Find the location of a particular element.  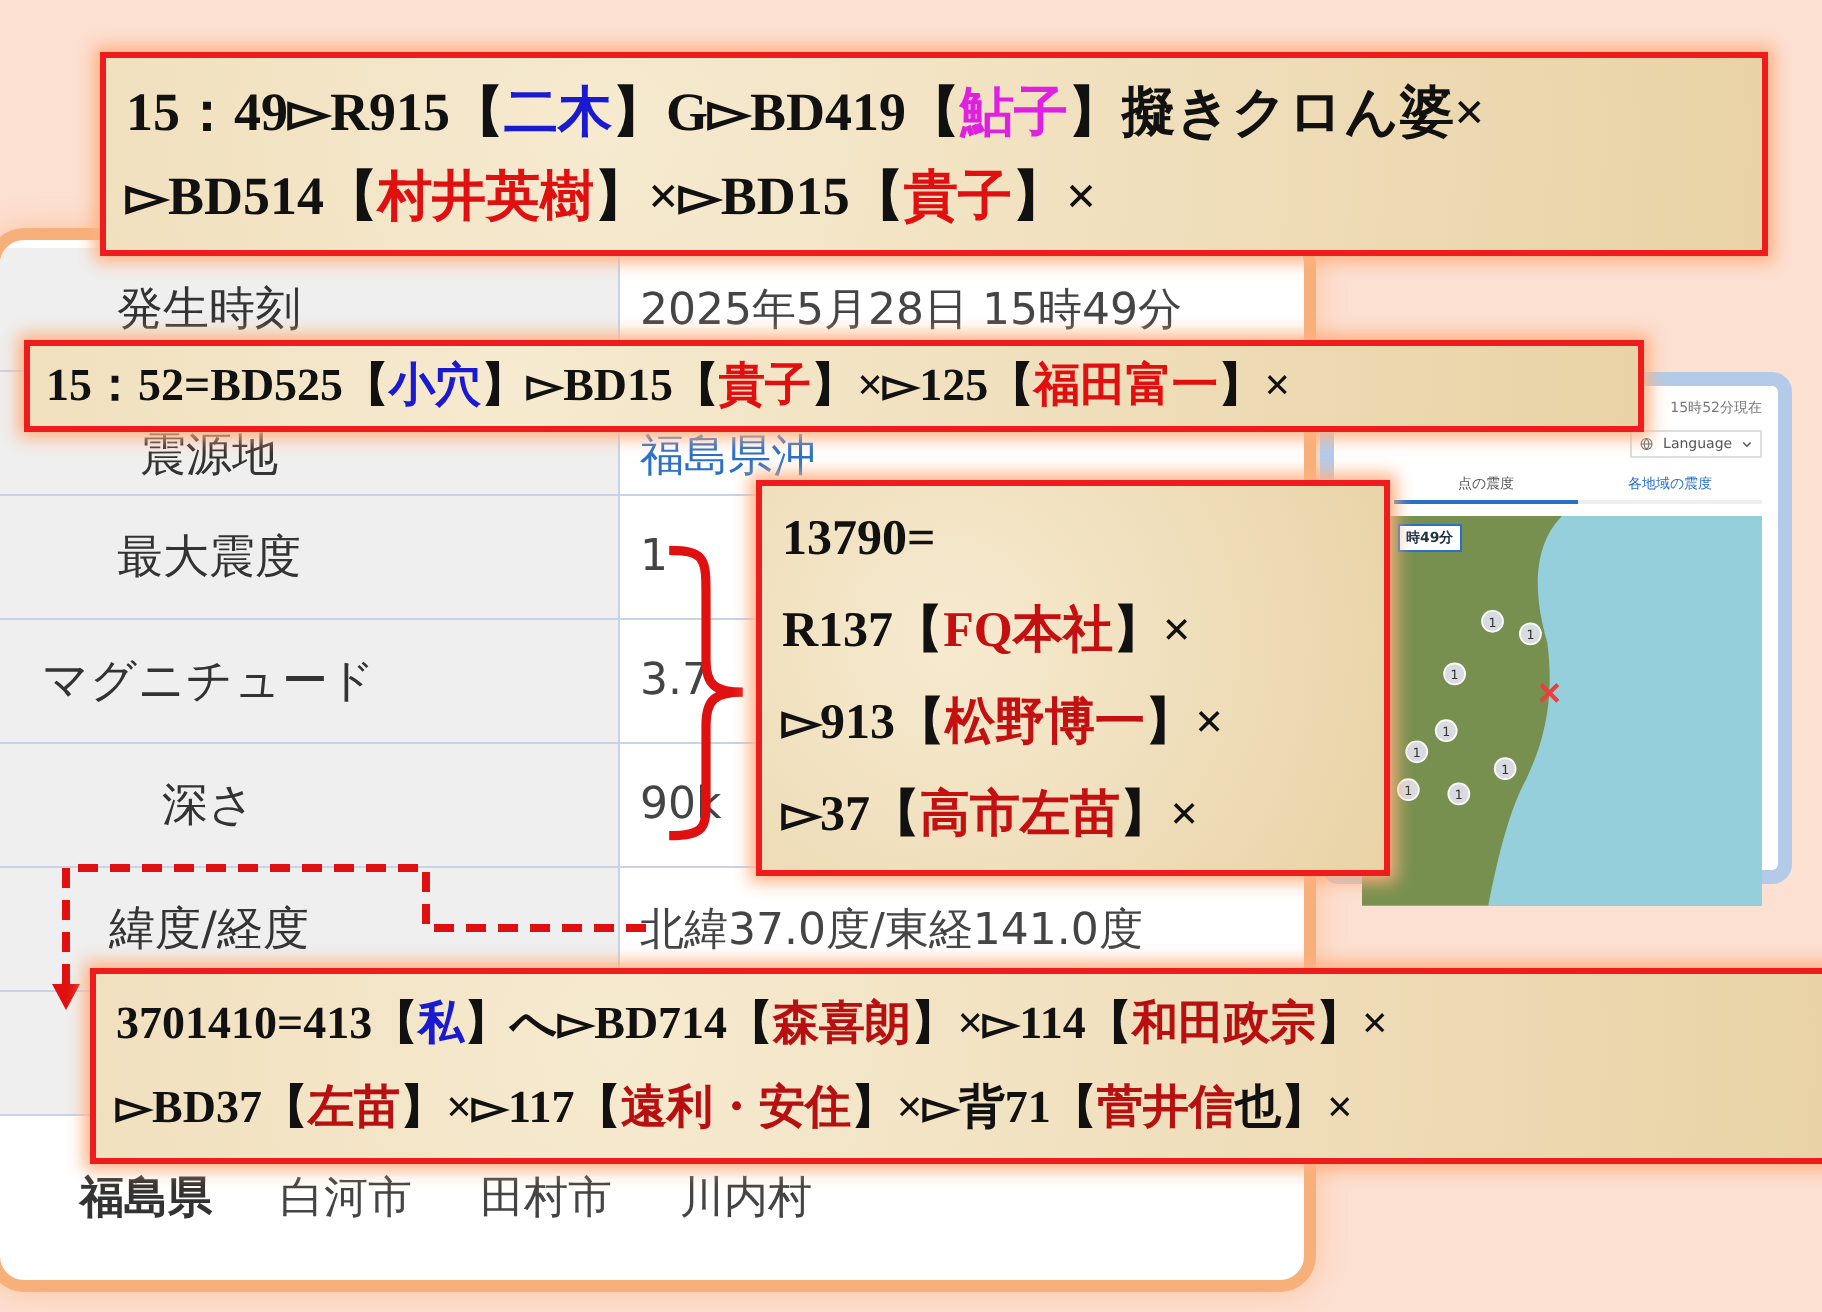

globe-icon is located at coordinates (1647, 444).